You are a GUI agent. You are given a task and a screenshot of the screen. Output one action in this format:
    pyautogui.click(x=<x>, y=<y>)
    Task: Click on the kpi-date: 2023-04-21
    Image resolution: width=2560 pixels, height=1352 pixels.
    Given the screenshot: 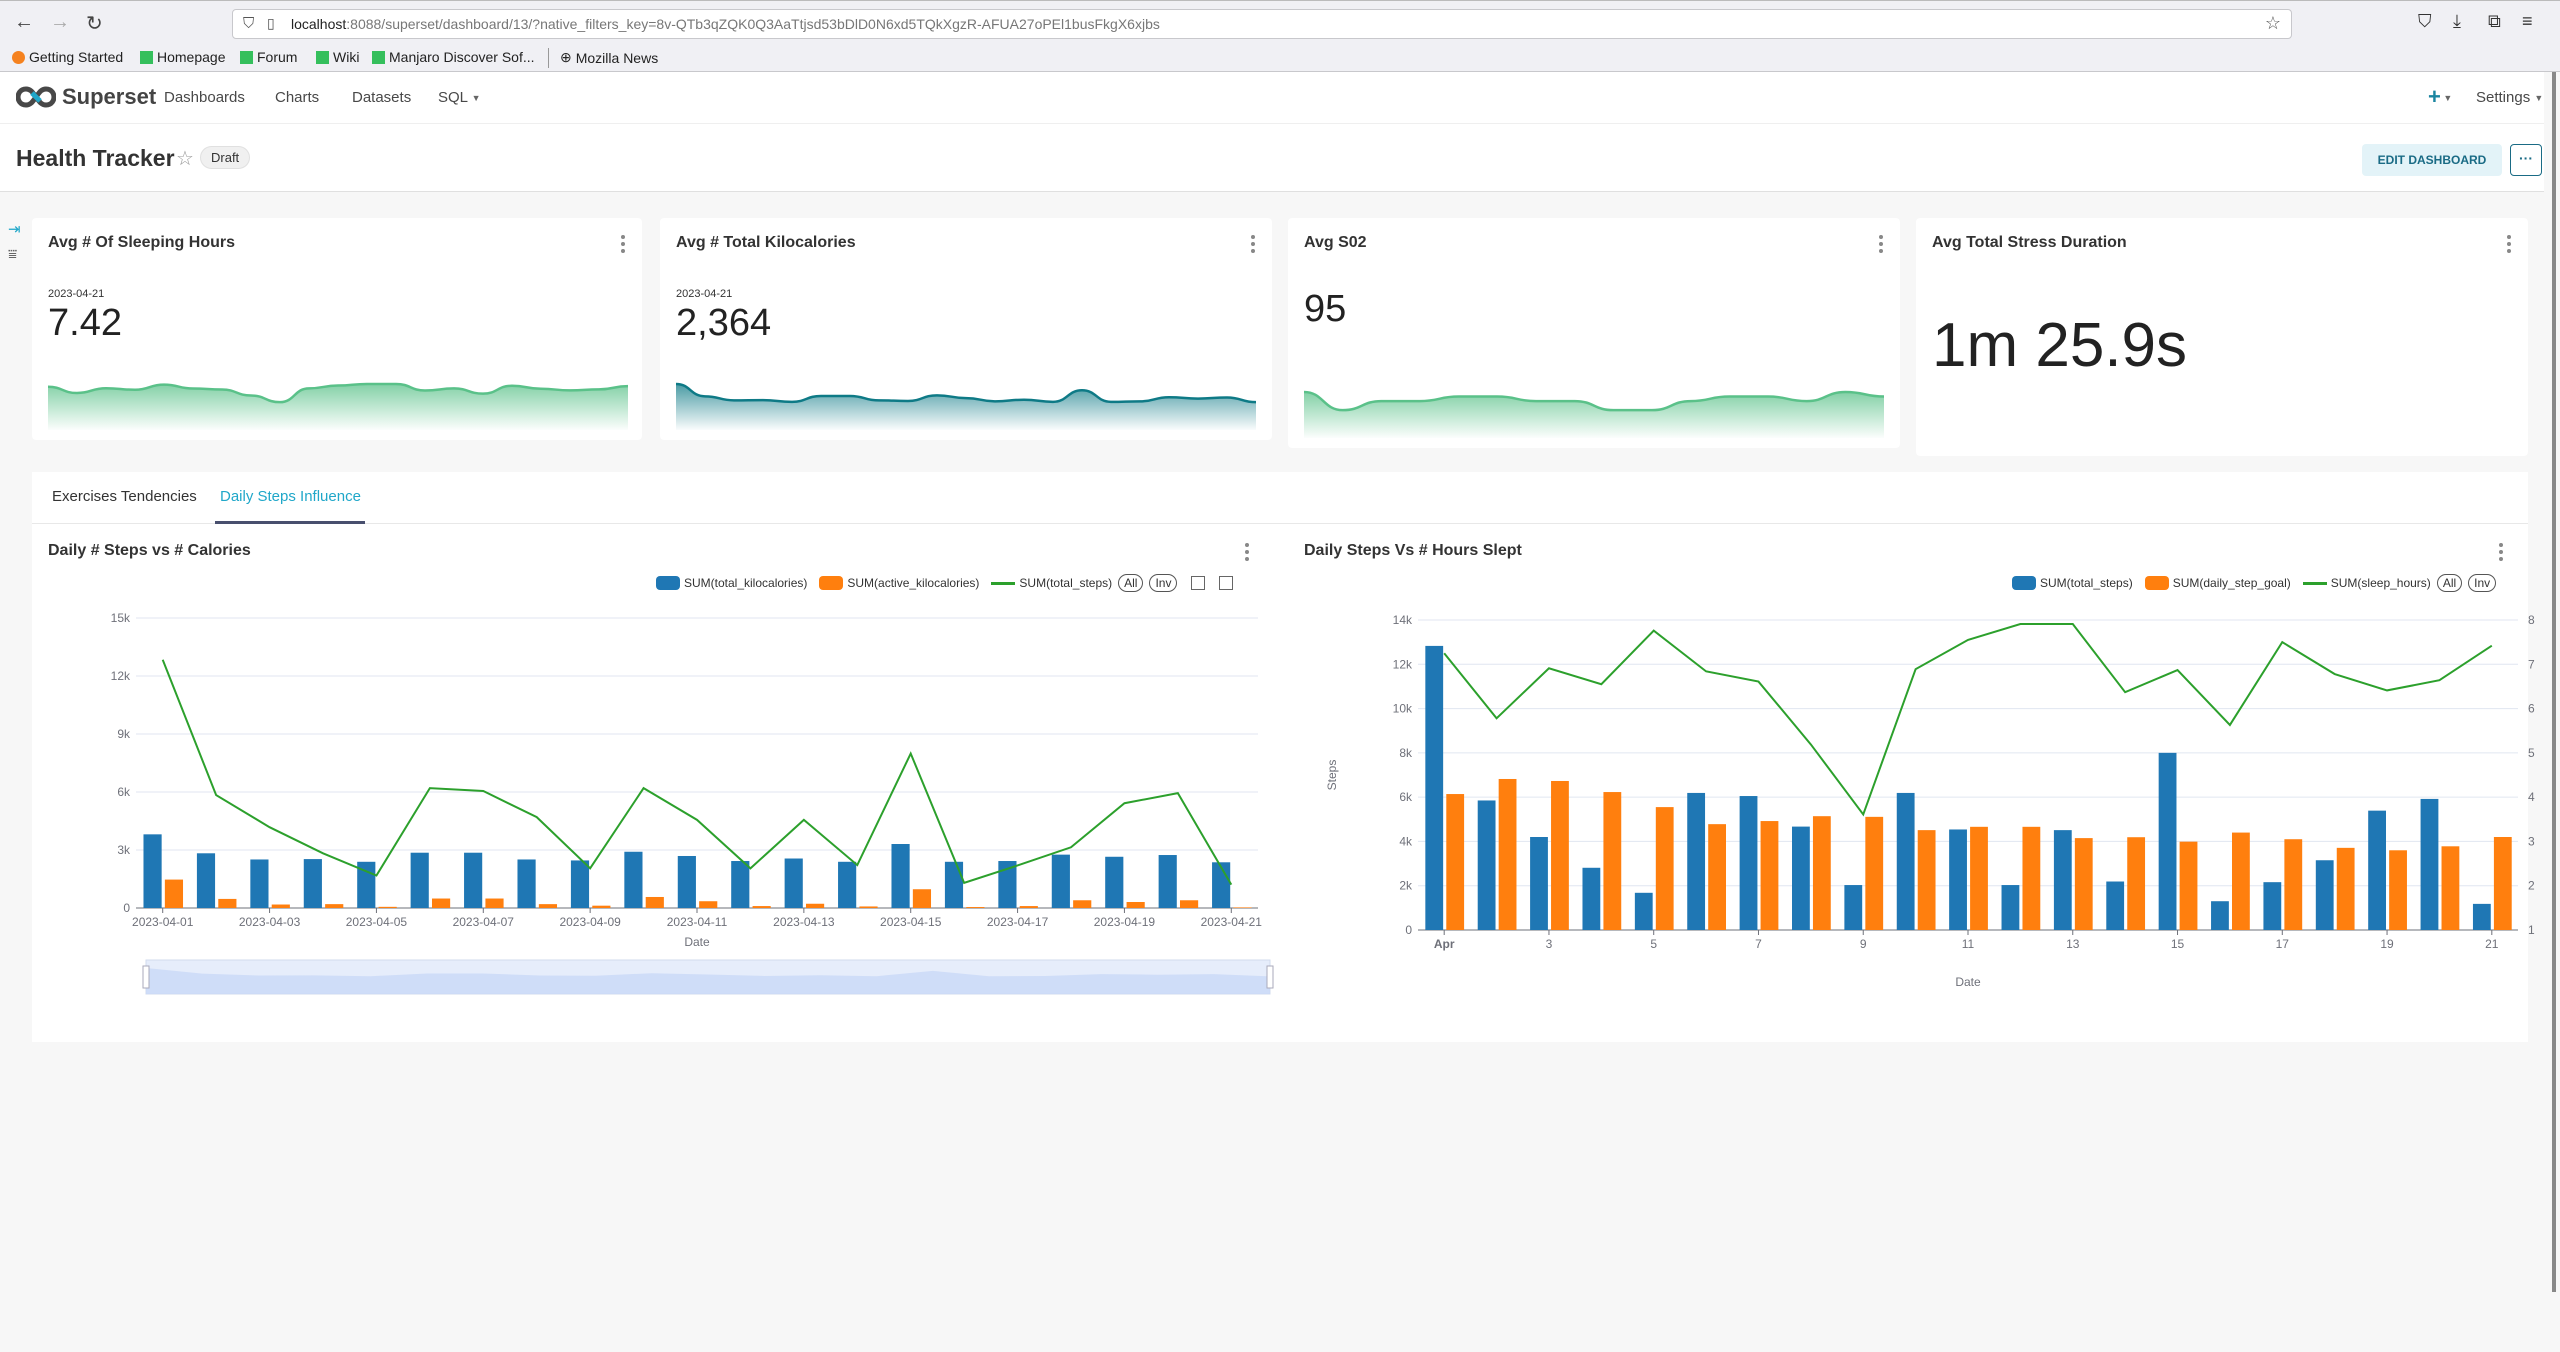 What is the action you would take?
    pyautogui.click(x=704, y=294)
    